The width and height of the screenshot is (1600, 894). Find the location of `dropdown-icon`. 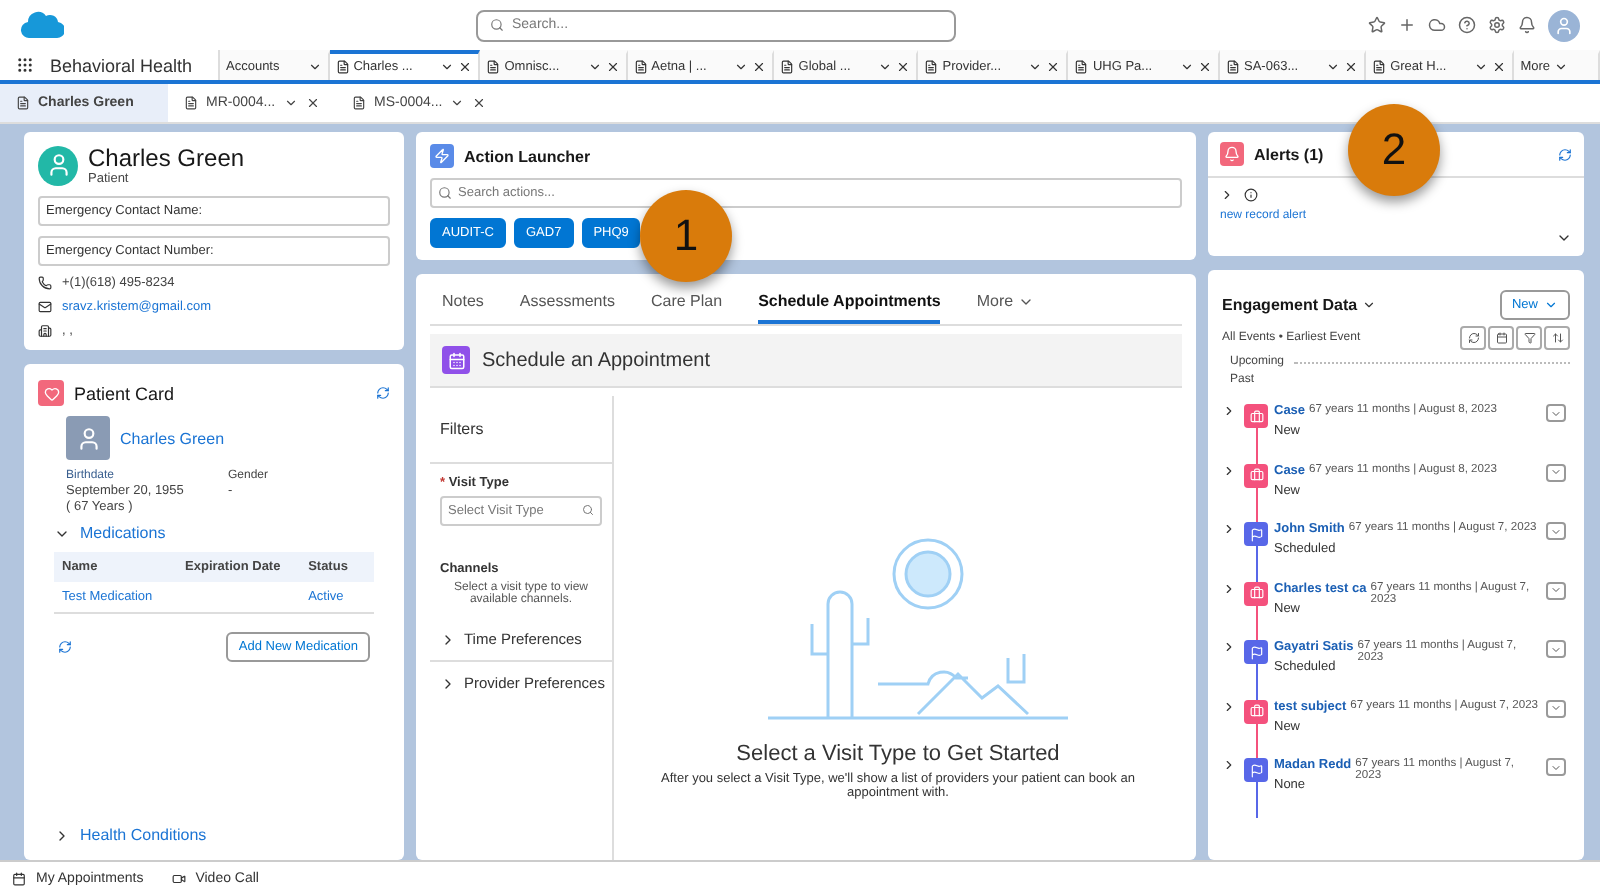

dropdown-icon is located at coordinates (1564, 238).